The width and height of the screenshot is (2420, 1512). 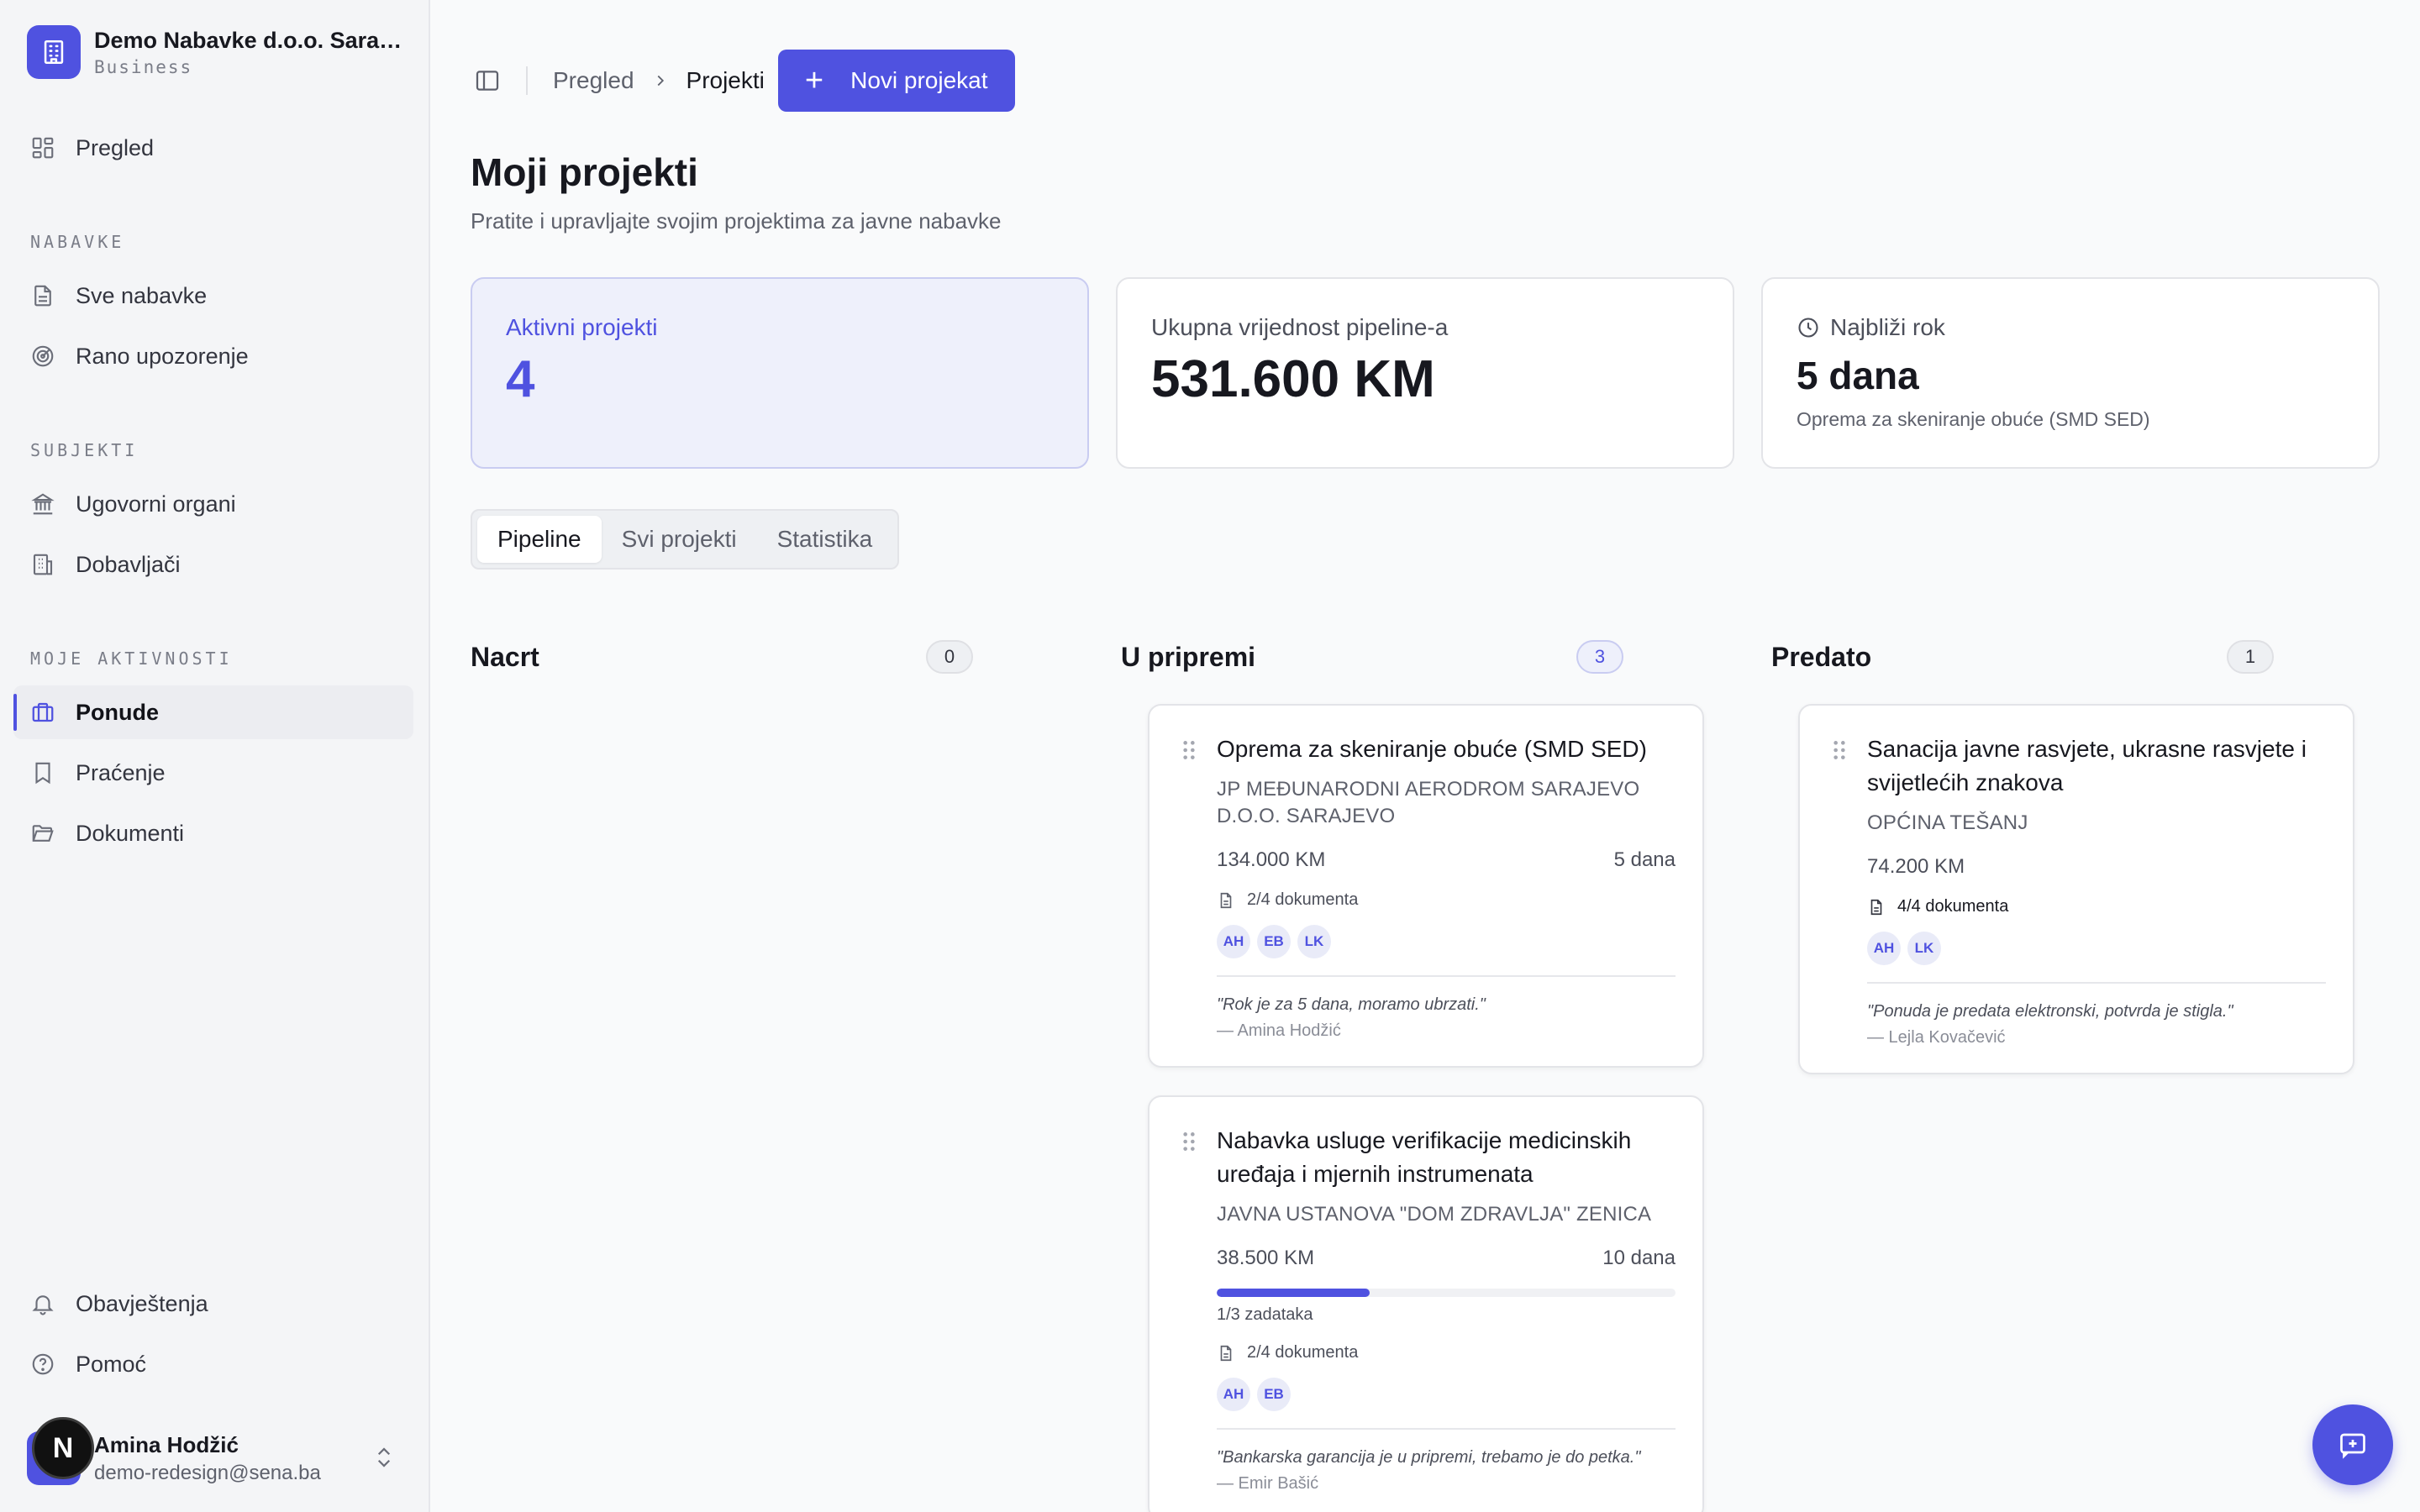 I want to click on stat-pipeline-value: Ukupna vrijednost pipeline-a 531.600 KM, so click(x=1425, y=373).